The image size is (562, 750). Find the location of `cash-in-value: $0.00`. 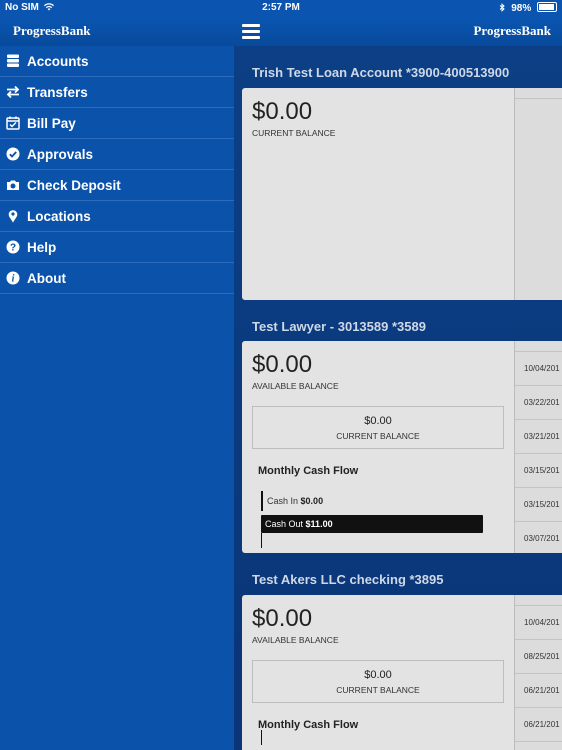

cash-in-value: $0.00 is located at coordinates (312, 501).